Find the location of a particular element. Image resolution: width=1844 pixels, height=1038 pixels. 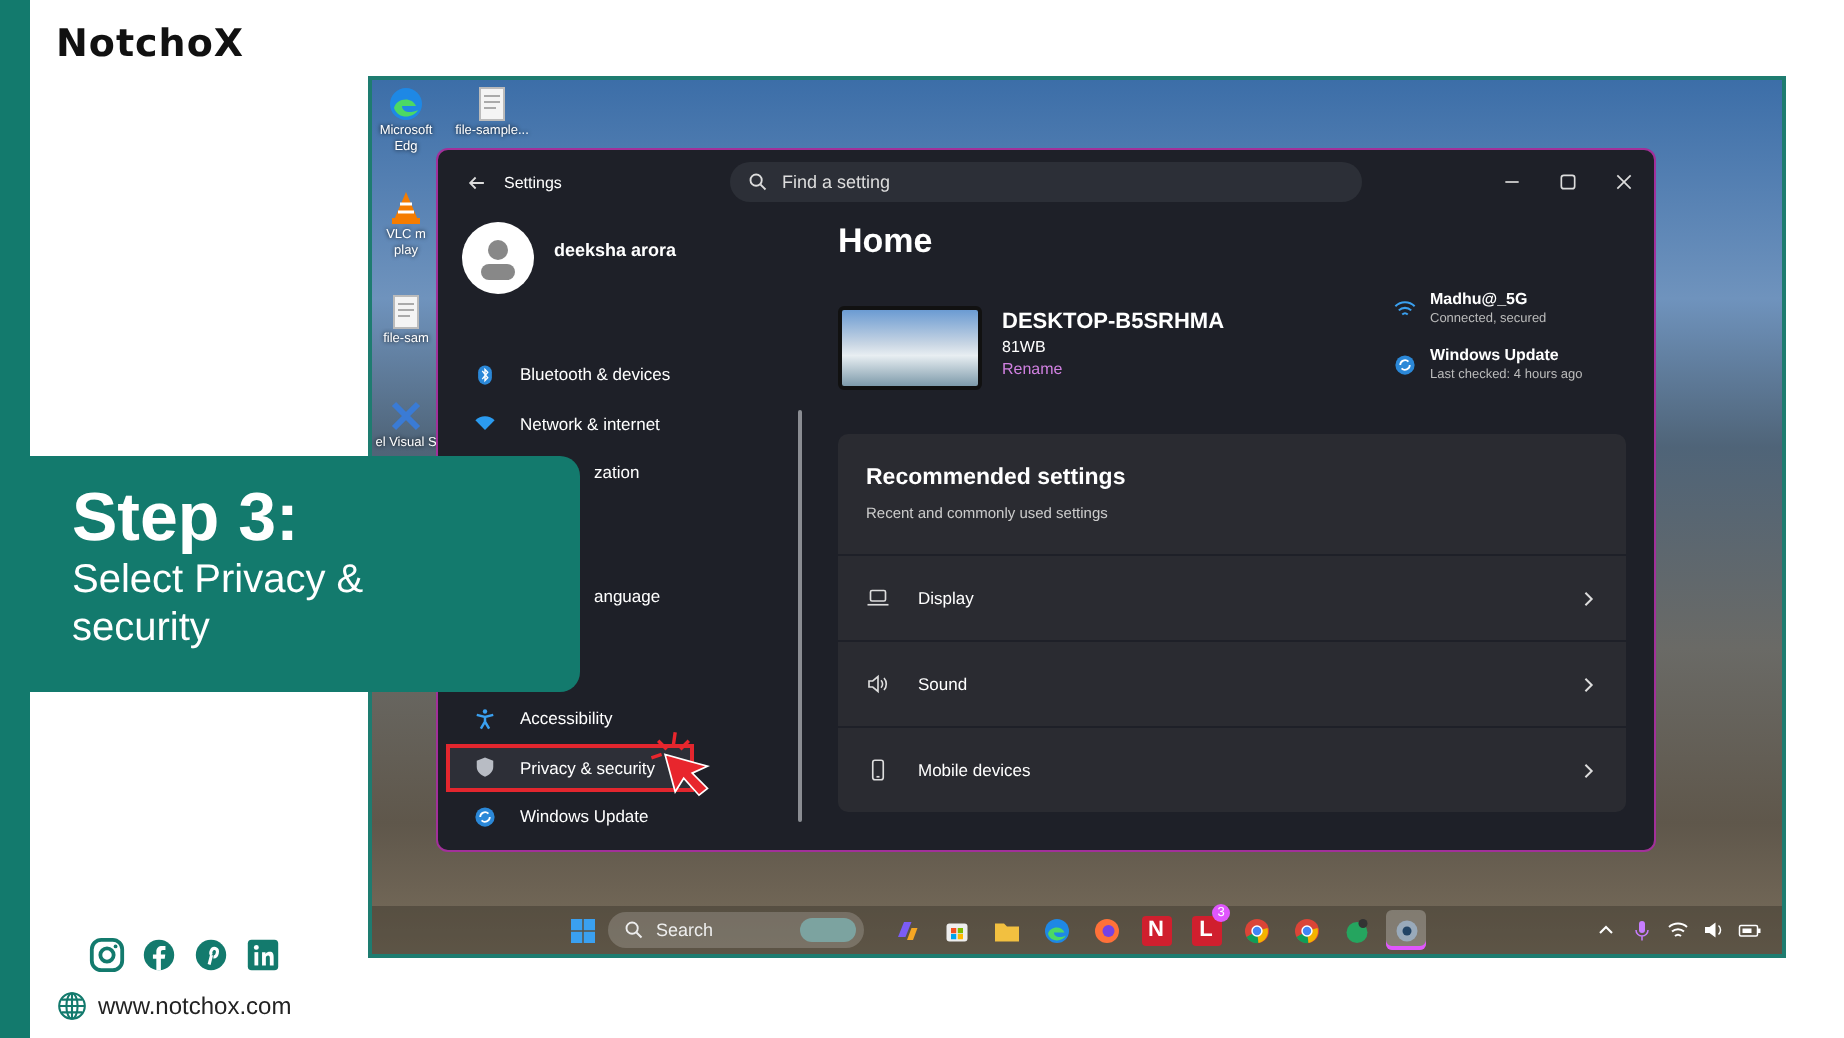

taskbar-search: Search is located at coordinates (736, 930).